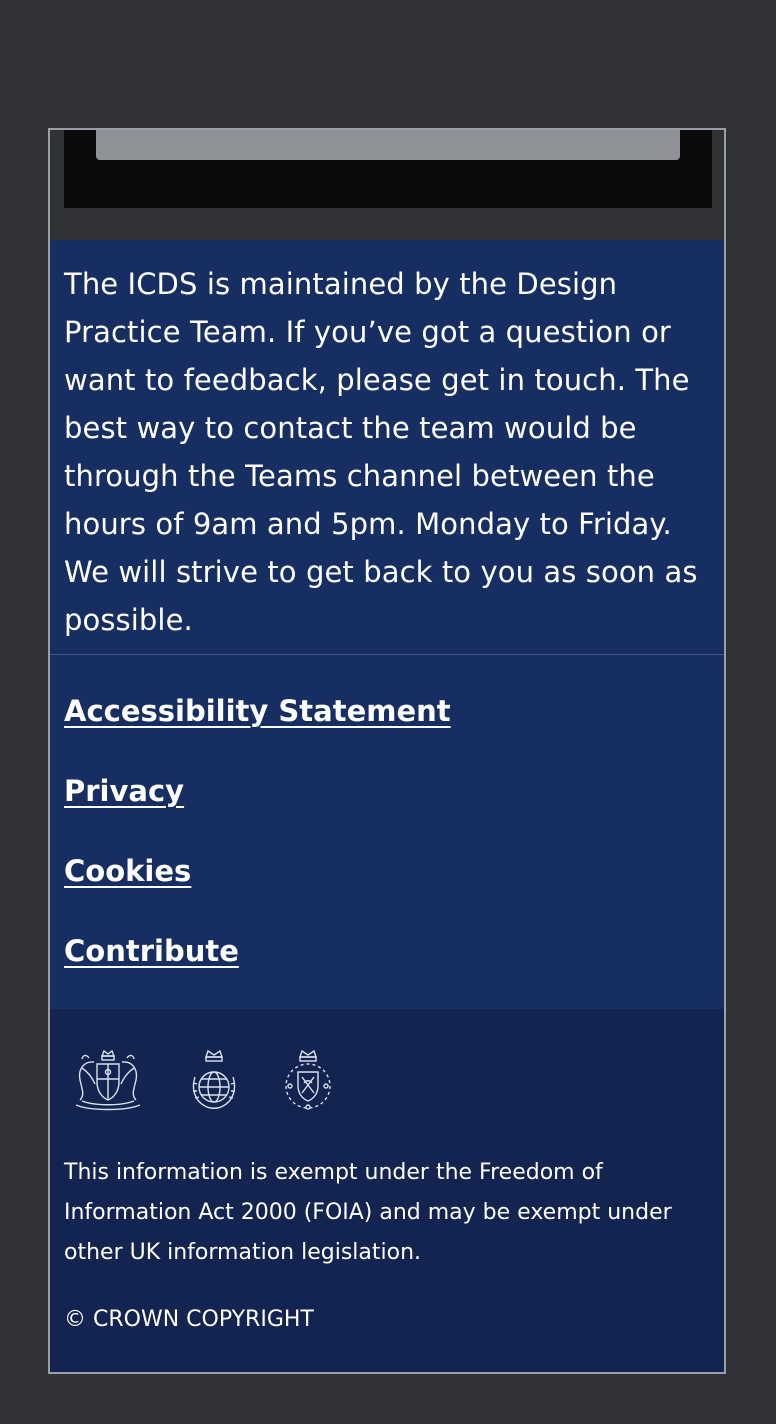  Describe the element at coordinates (214, 1079) in the screenshot. I see `crown-globe-crest-icon` at that location.